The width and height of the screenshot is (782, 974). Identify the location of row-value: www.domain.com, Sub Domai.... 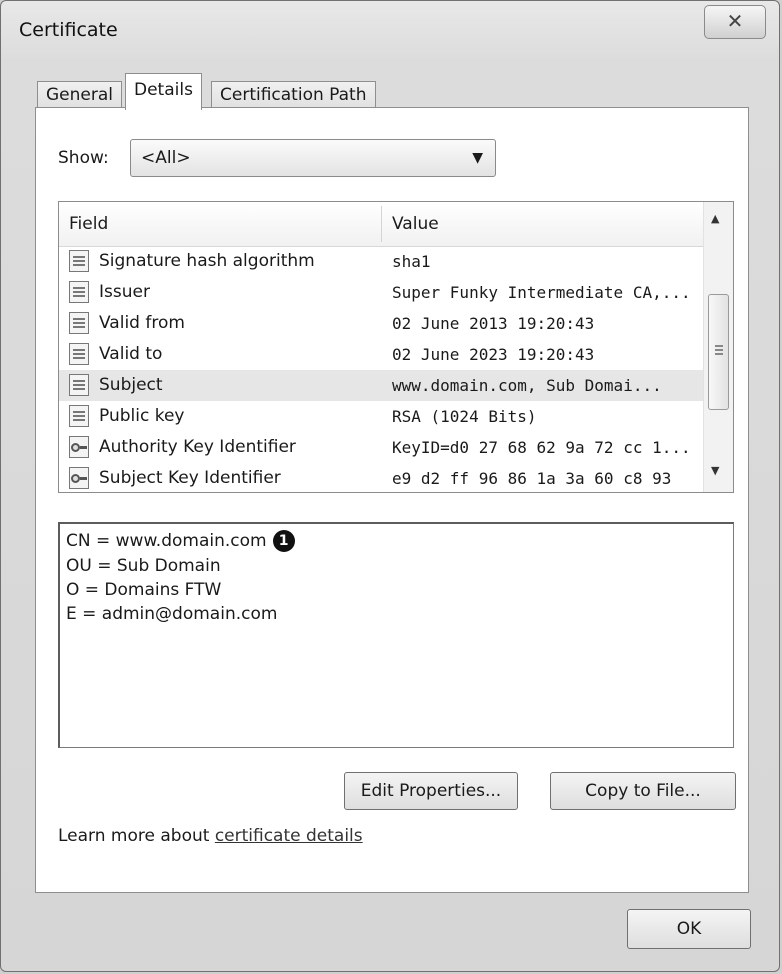
(527, 385).